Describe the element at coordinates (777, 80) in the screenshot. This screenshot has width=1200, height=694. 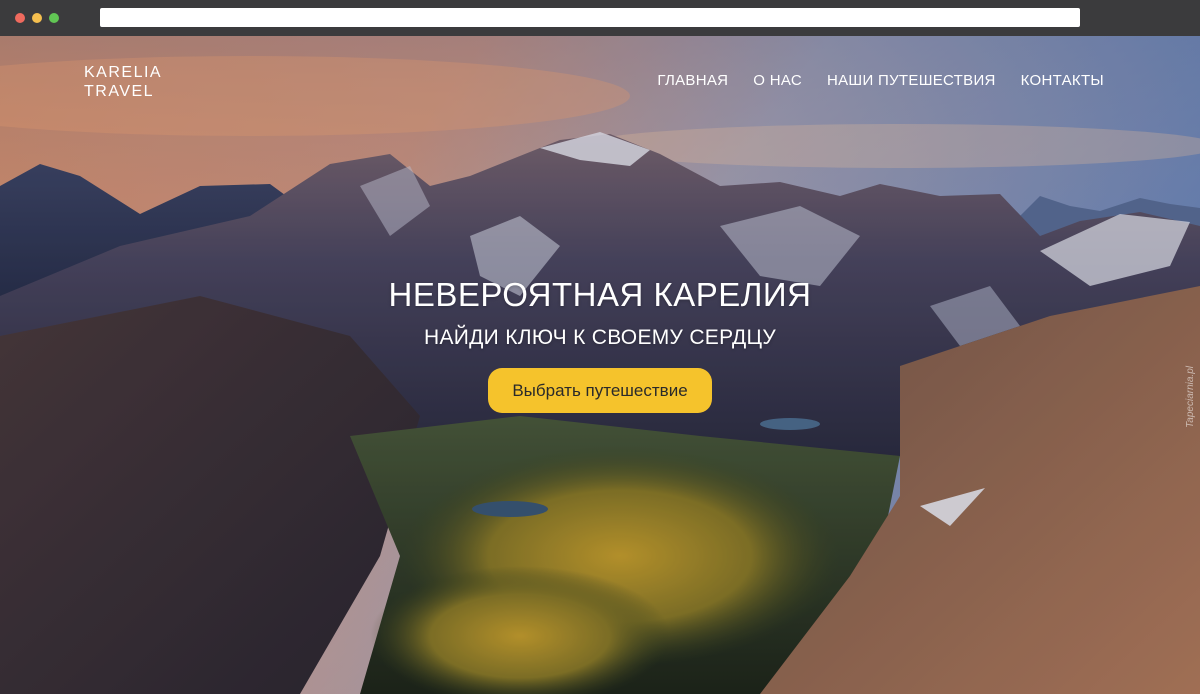
I see `nav-item-about: О НАС` at that location.